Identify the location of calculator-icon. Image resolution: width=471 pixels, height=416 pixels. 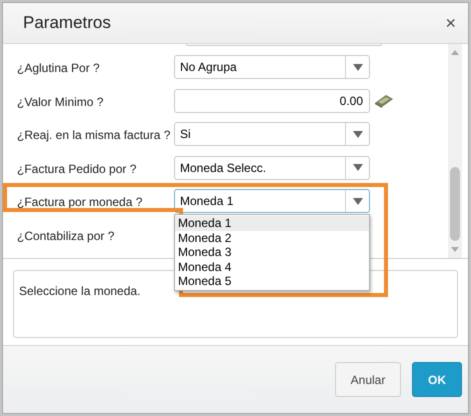
(384, 101).